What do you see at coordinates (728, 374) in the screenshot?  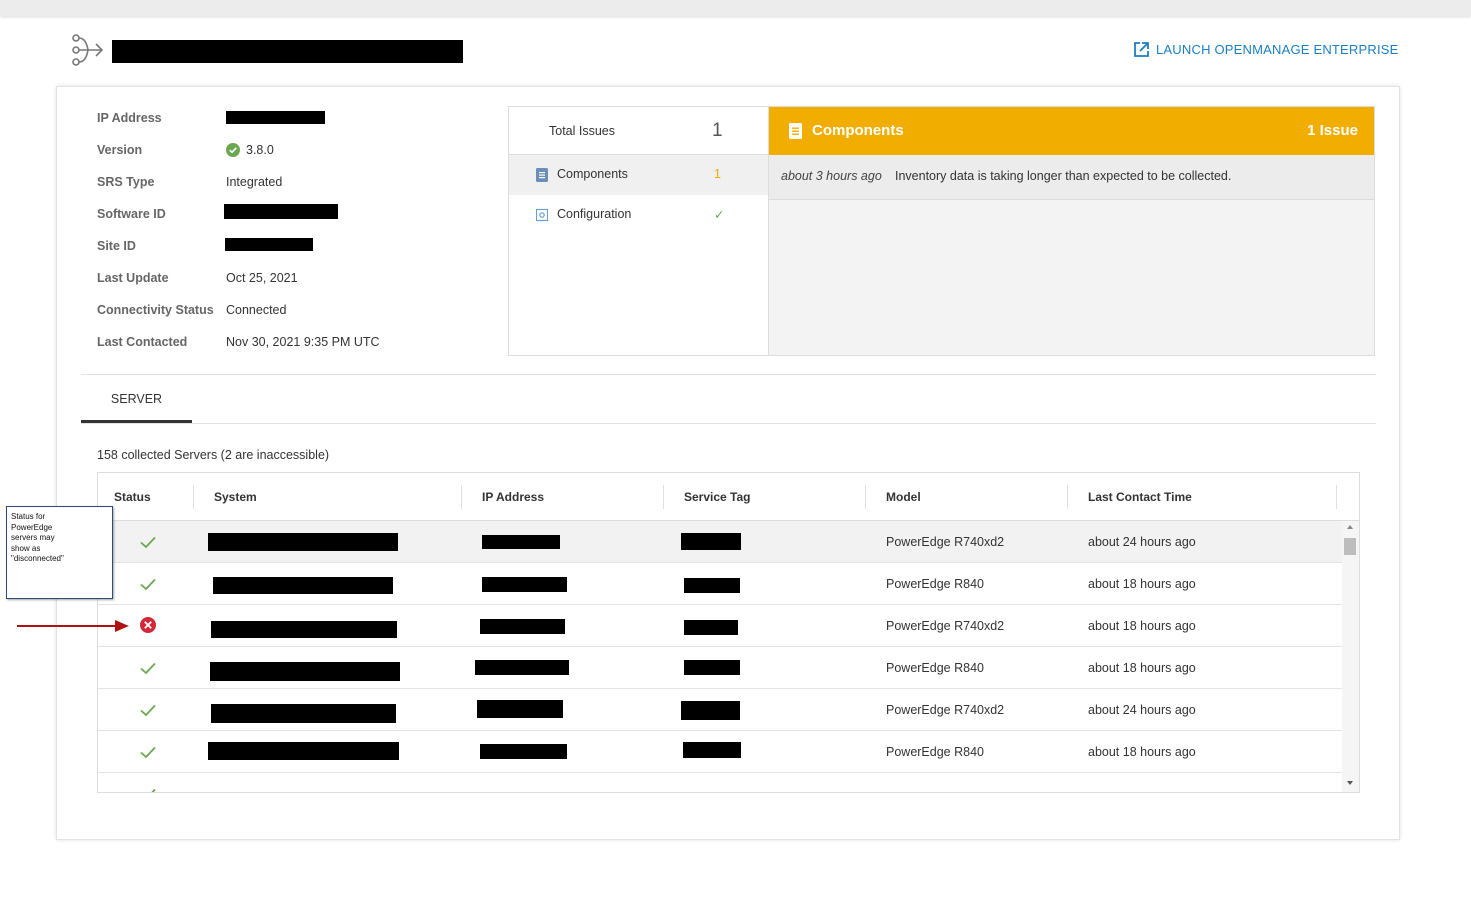 I see `section-divider` at bounding box center [728, 374].